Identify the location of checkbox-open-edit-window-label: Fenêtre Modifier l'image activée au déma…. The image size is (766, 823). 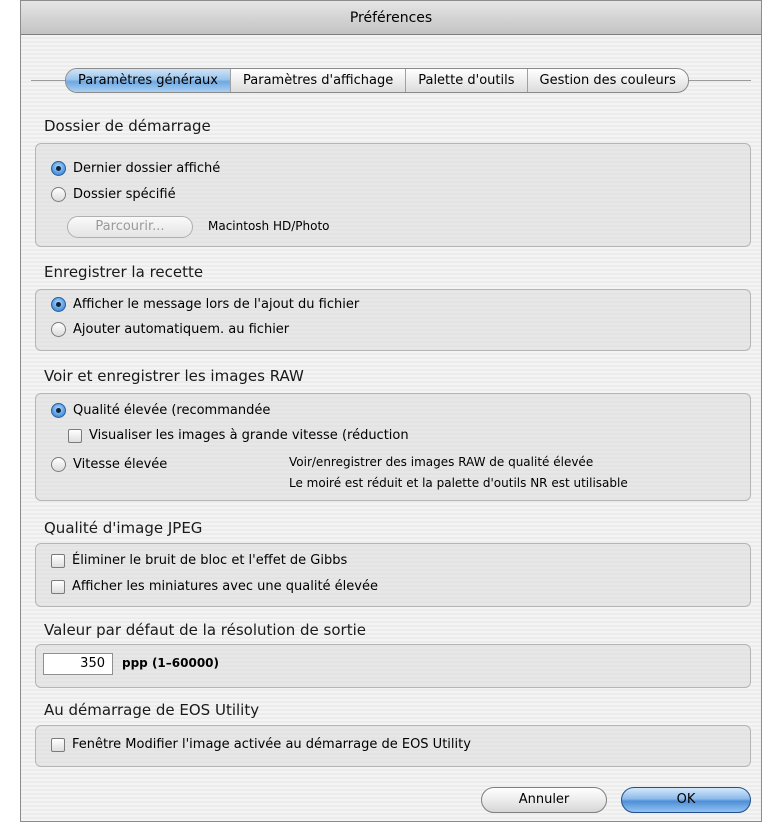
(271, 744).